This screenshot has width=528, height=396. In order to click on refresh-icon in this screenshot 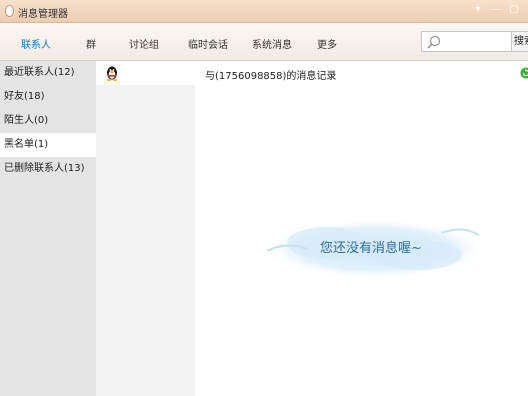, I will do `click(524, 73)`.